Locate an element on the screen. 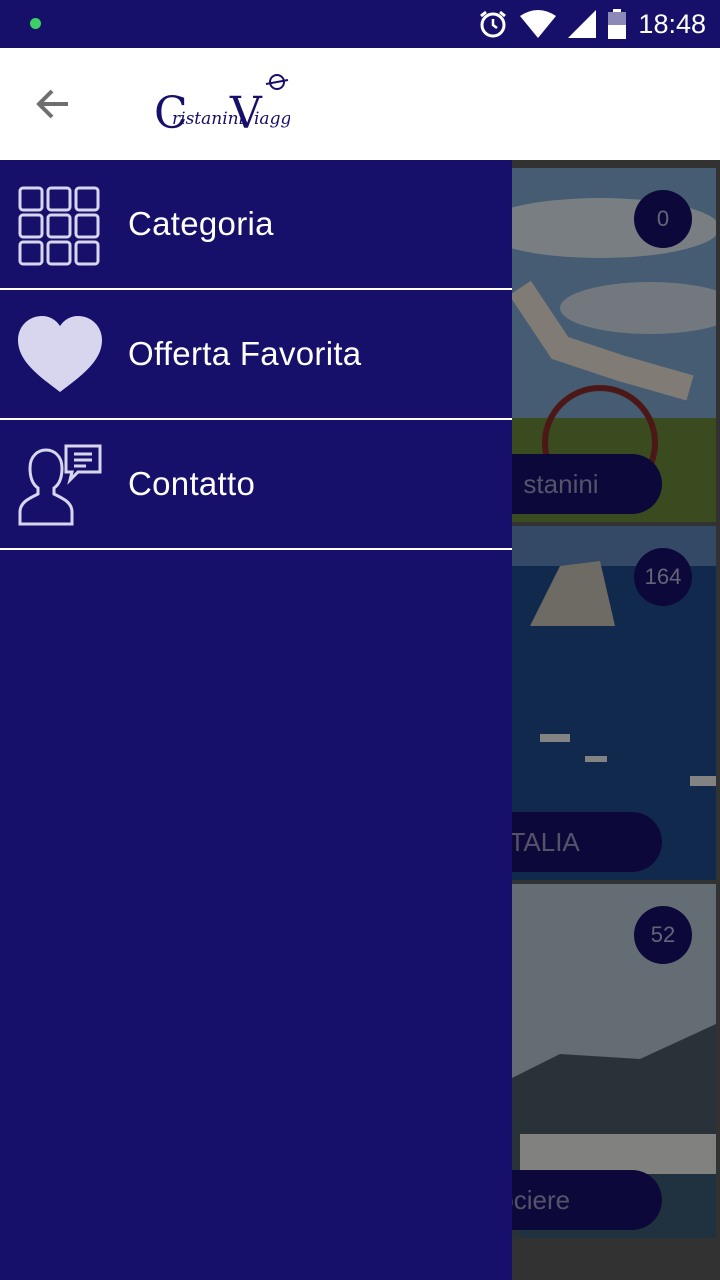  drawer-item-offerta-favorita: Offerta Favorita is located at coordinates (256, 355).